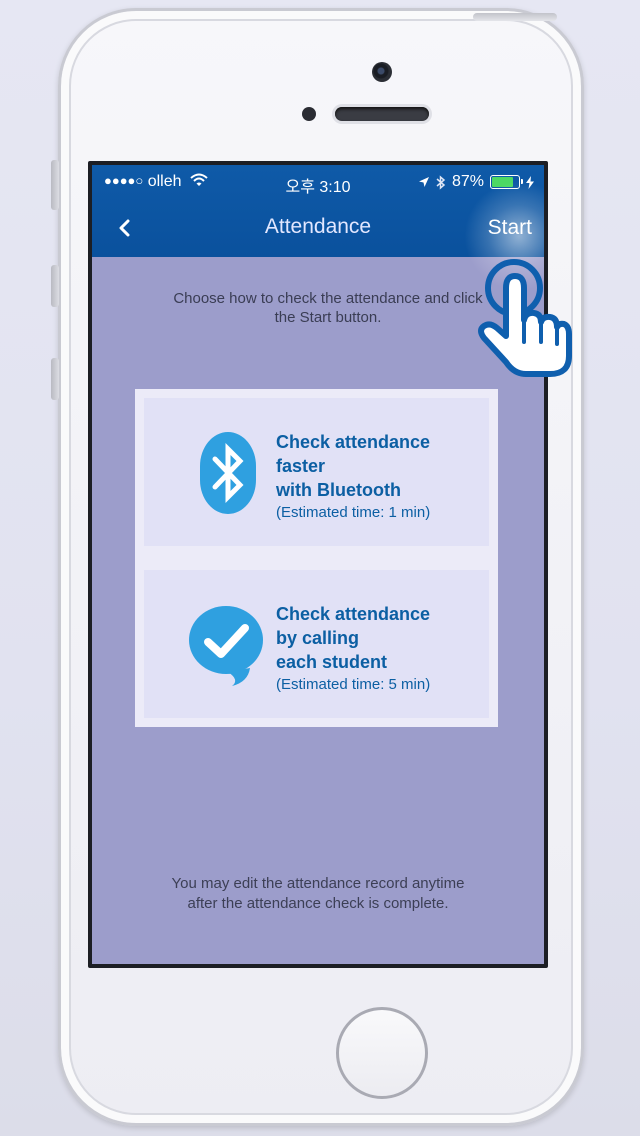  What do you see at coordinates (467, 181) in the screenshot?
I see `battery-percent: 87%` at bounding box center [467, 181].